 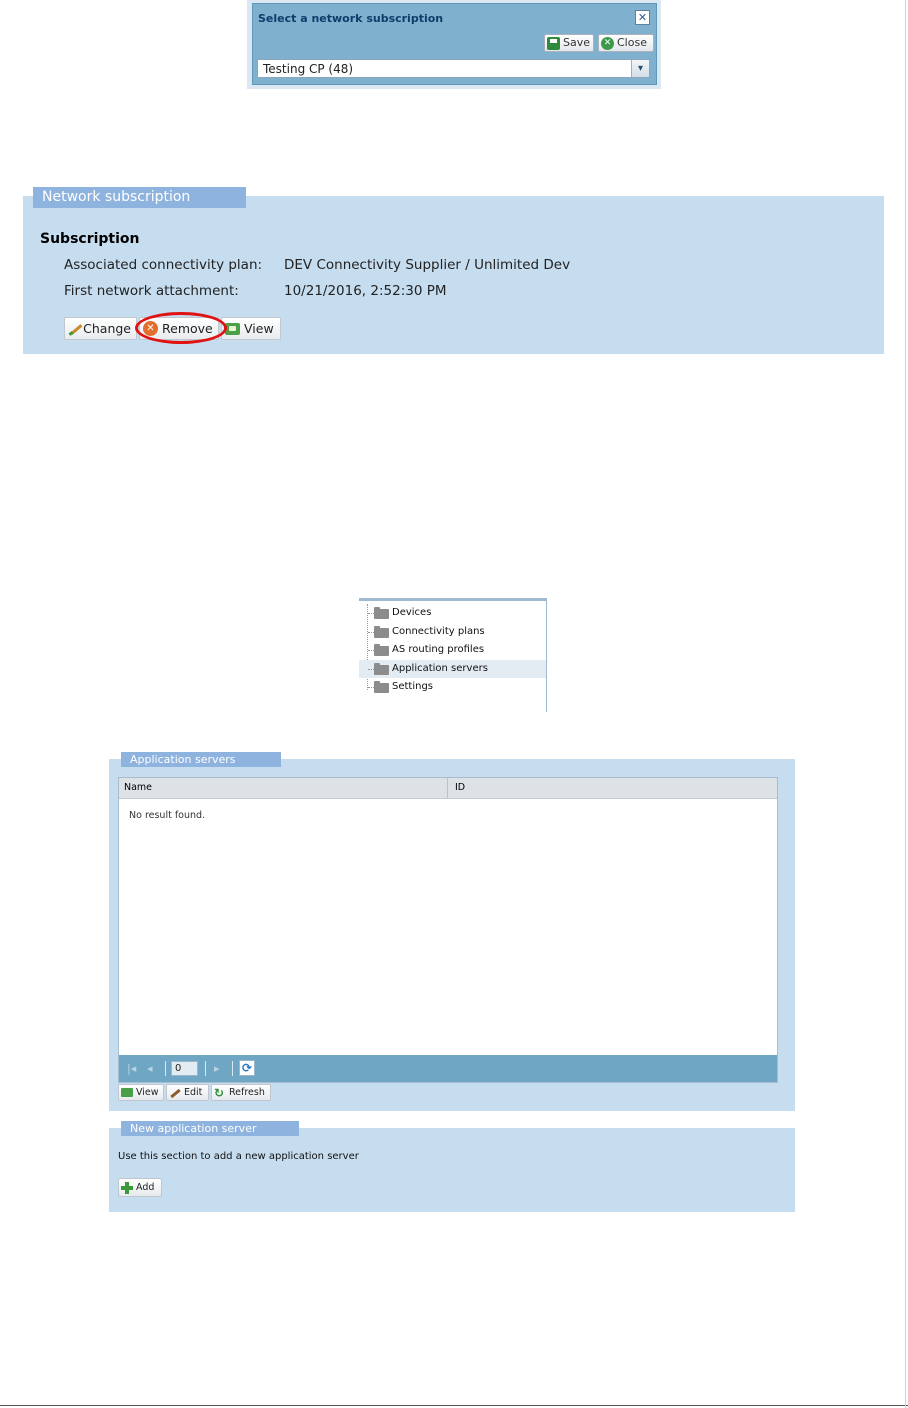 What do you see at coordinates (905, 704) in the screenshot?
I see `page-right-rule` at bounding box center [905, 704].